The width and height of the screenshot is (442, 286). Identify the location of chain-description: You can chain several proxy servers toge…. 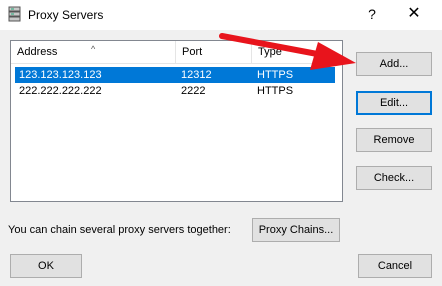
(119, 230).